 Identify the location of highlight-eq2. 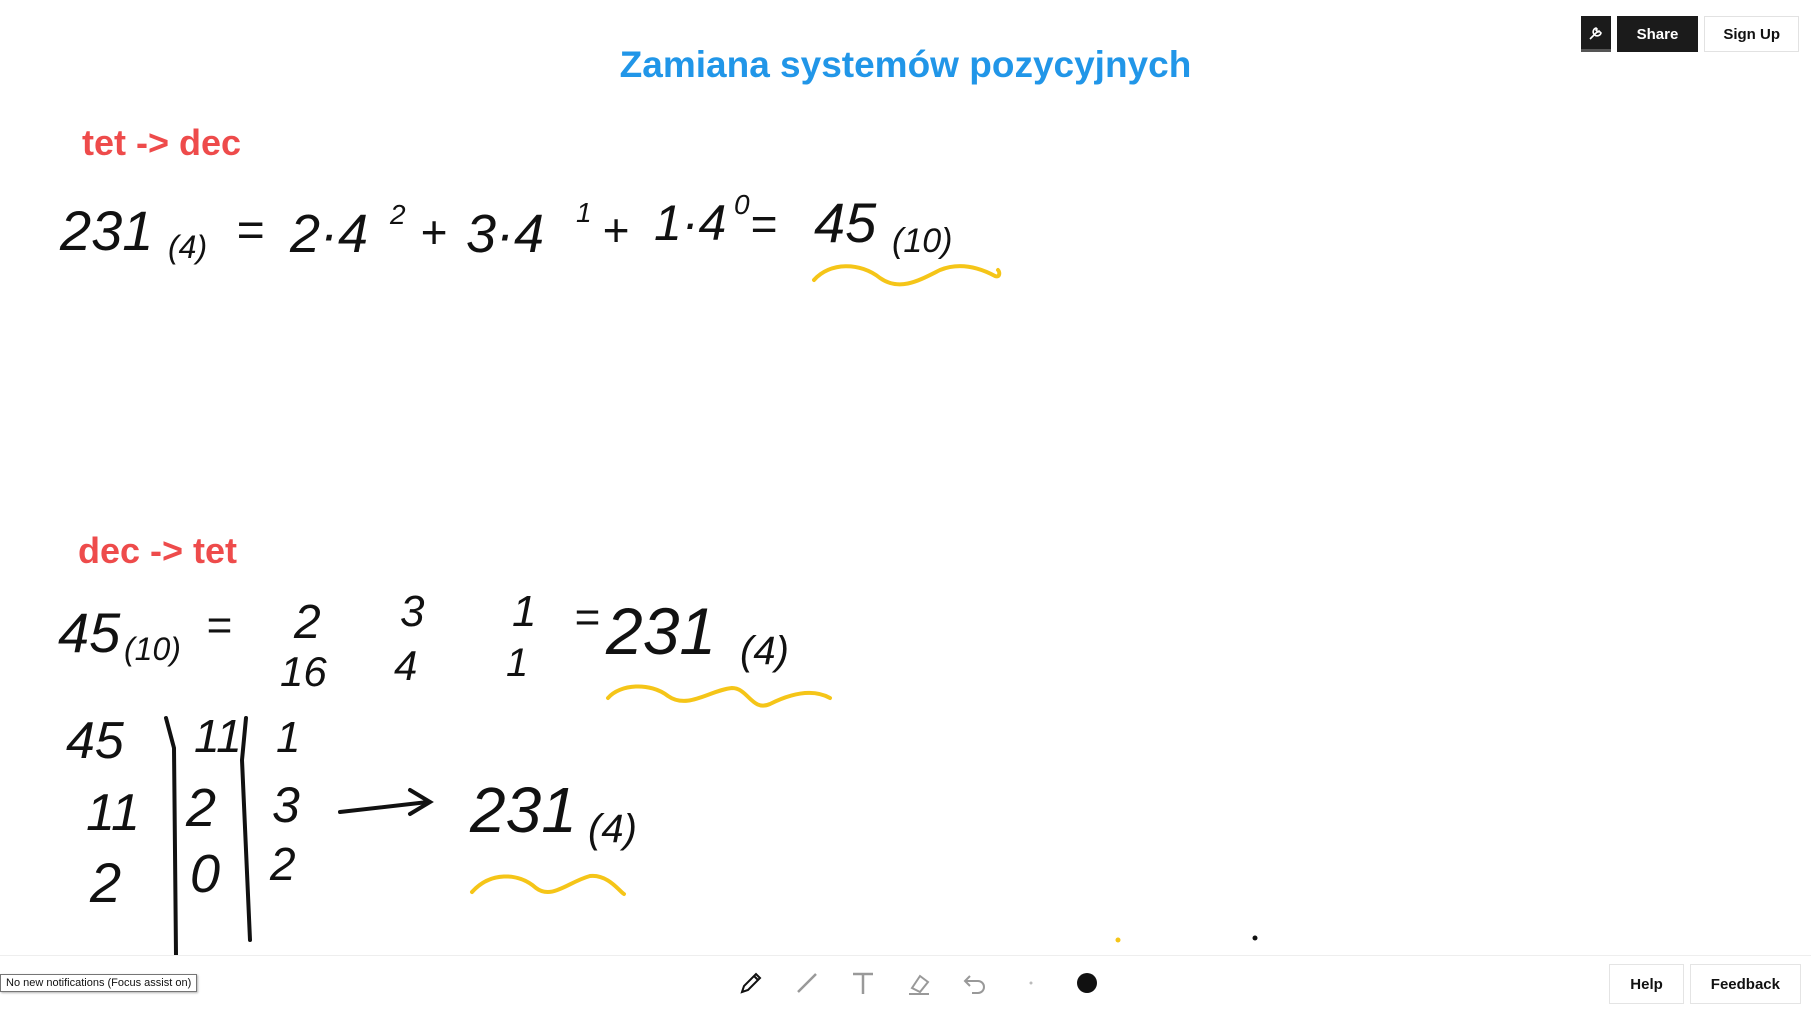
(719, 696).